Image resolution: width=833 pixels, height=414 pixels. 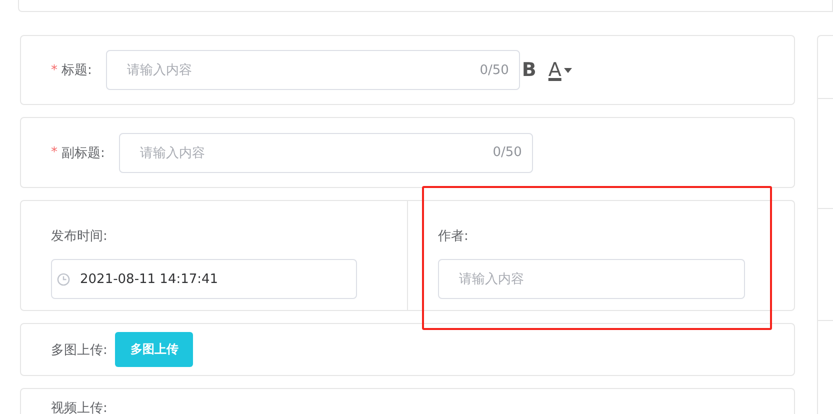 What do you see at coordinates (154, 349) in the screenshot?
I see `upload-button: 多图上传` at bounding box center [154, 349].